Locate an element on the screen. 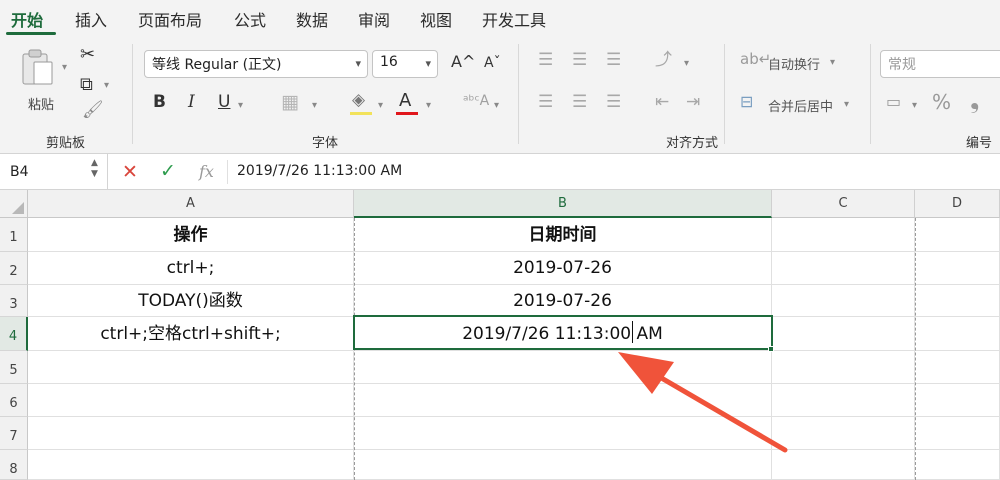 The width and height of the screenshot is (1000, 480). cell-a4: ctrl+;空格ctrl+shift+; is located at coordinates (191, 334).